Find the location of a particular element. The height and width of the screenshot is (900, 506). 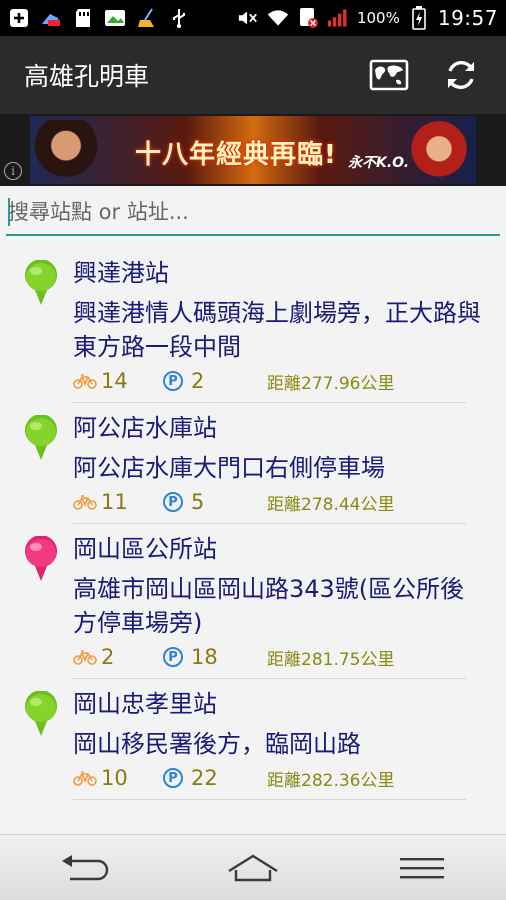

station-meta: 11 P 5 距離278.44公里 is located at coordinates (279, 502).